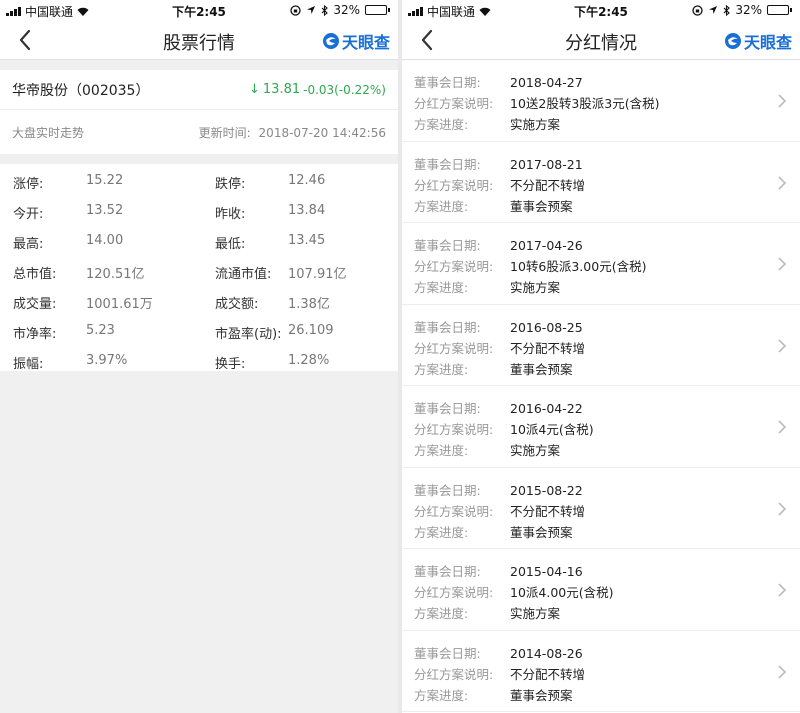 This screenshot has height=713, width=800. I want to click on stock-quote: ↓ 13.81 -0.03(-0.22%), so click(317, 89).